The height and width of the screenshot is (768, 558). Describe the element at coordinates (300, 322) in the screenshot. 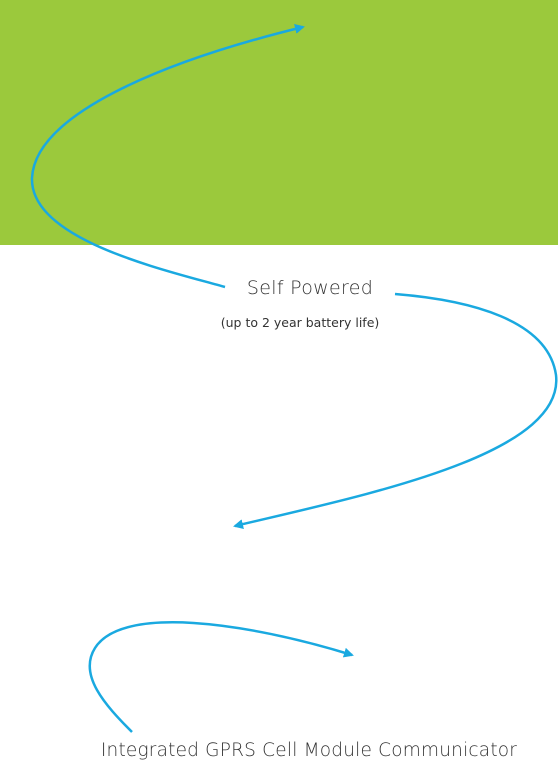

I see `battery-life-label: (up to 2 year battery life)` at that location.